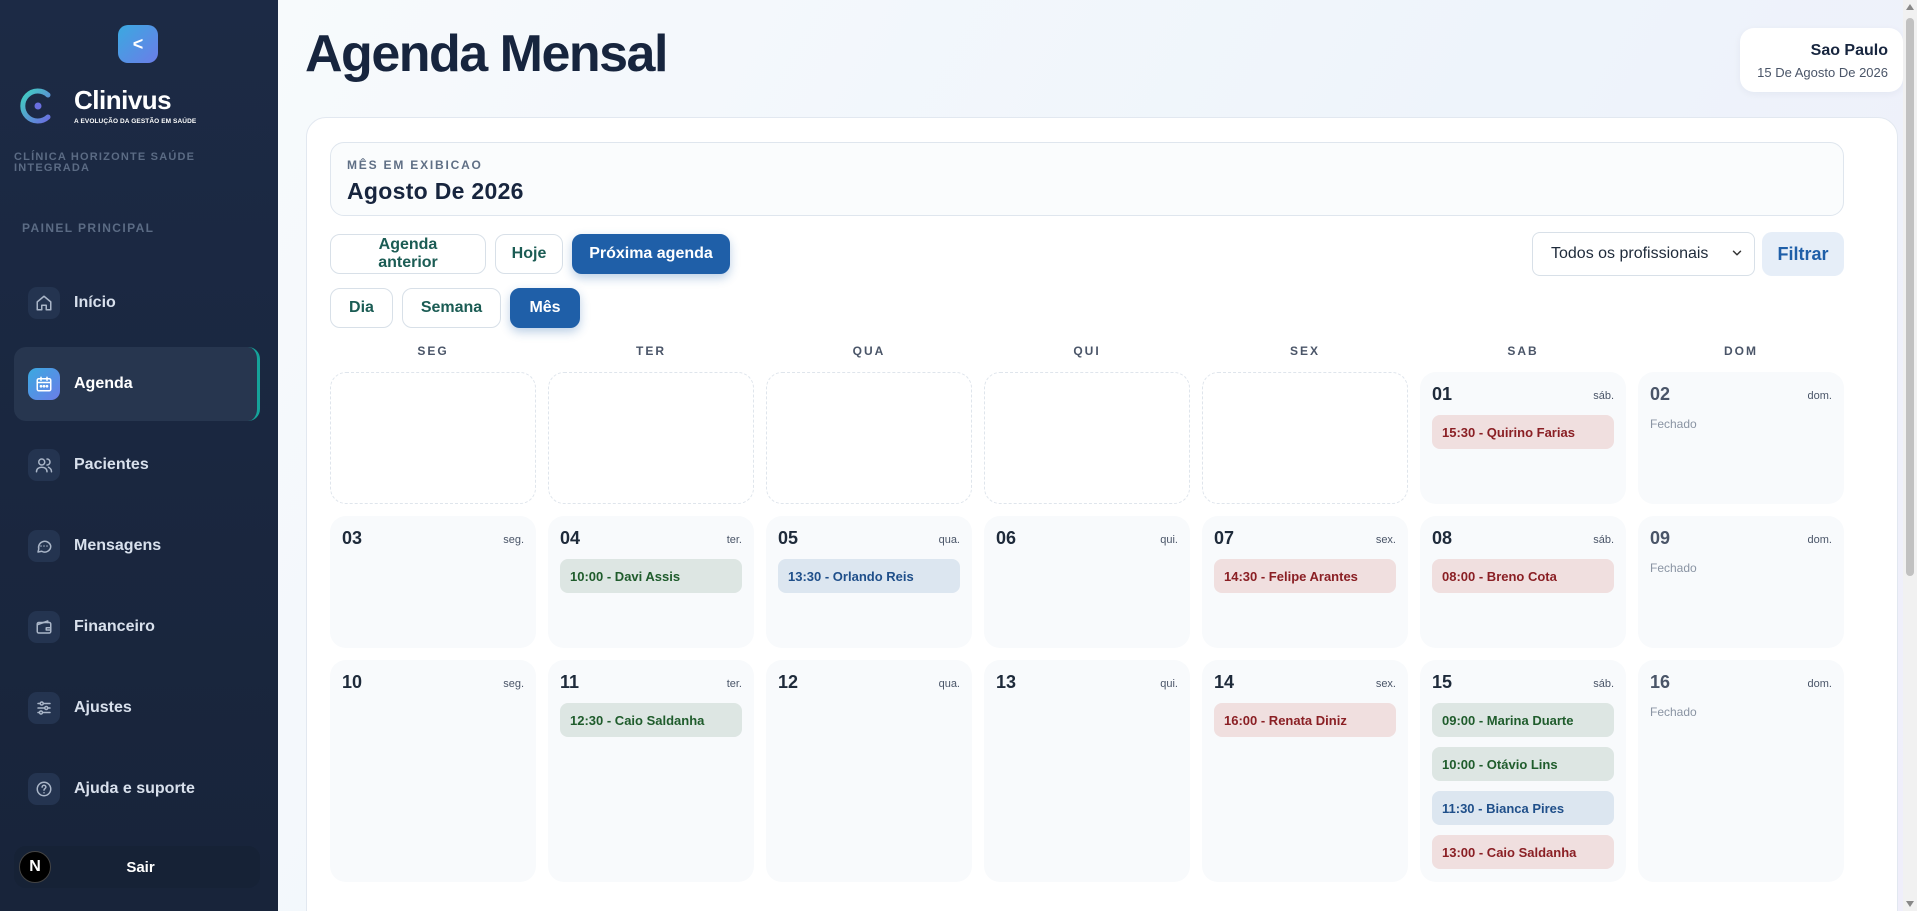  I want to click on view-day-button: Dia, so click(361, 308).